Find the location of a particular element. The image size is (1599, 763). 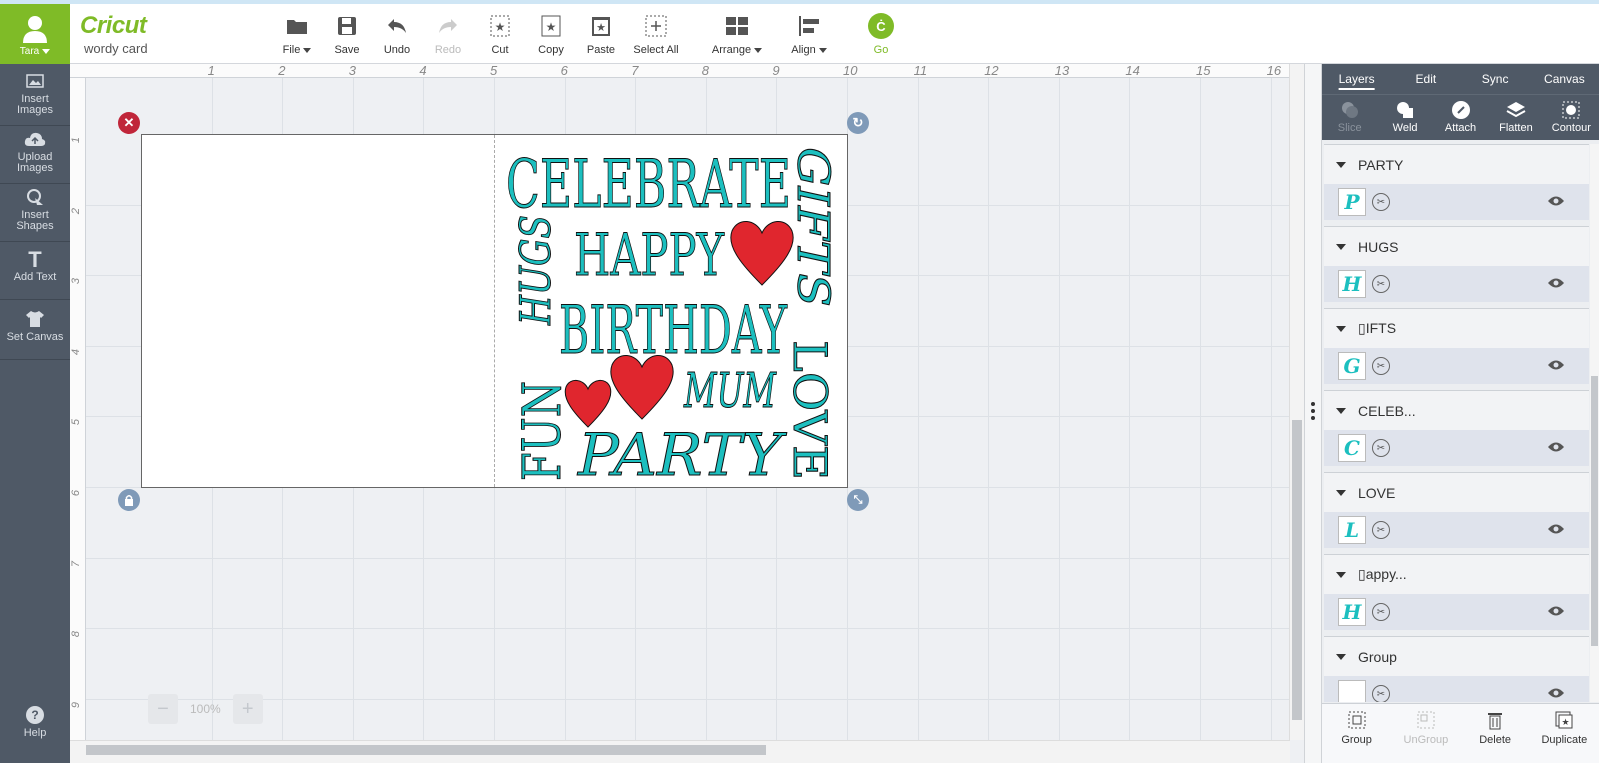

help-button: ? Help is located at coordinates (35, 728).